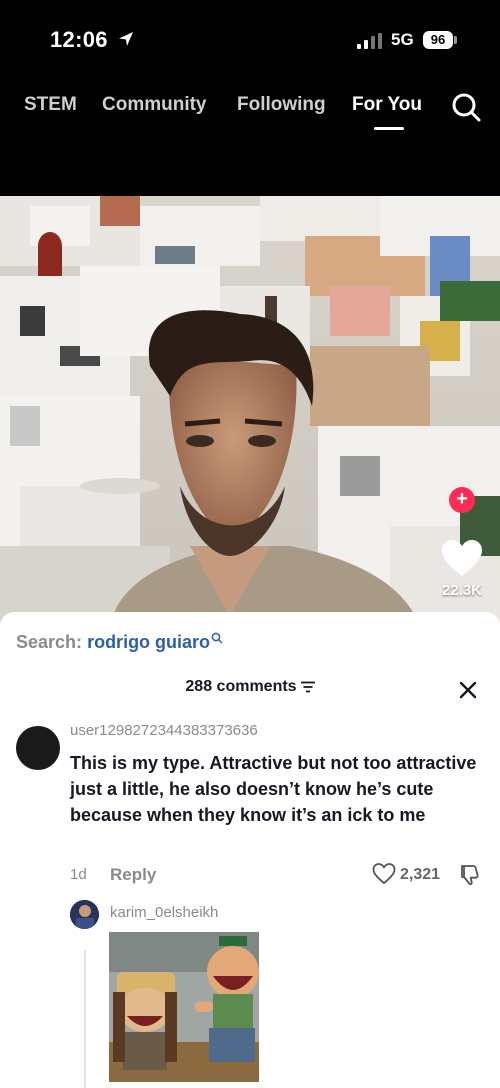 The image size is (500, 1088). Describe the element at coordinates (50, 105) in the screenshot. I see `tab-stem: STEM` at that location.